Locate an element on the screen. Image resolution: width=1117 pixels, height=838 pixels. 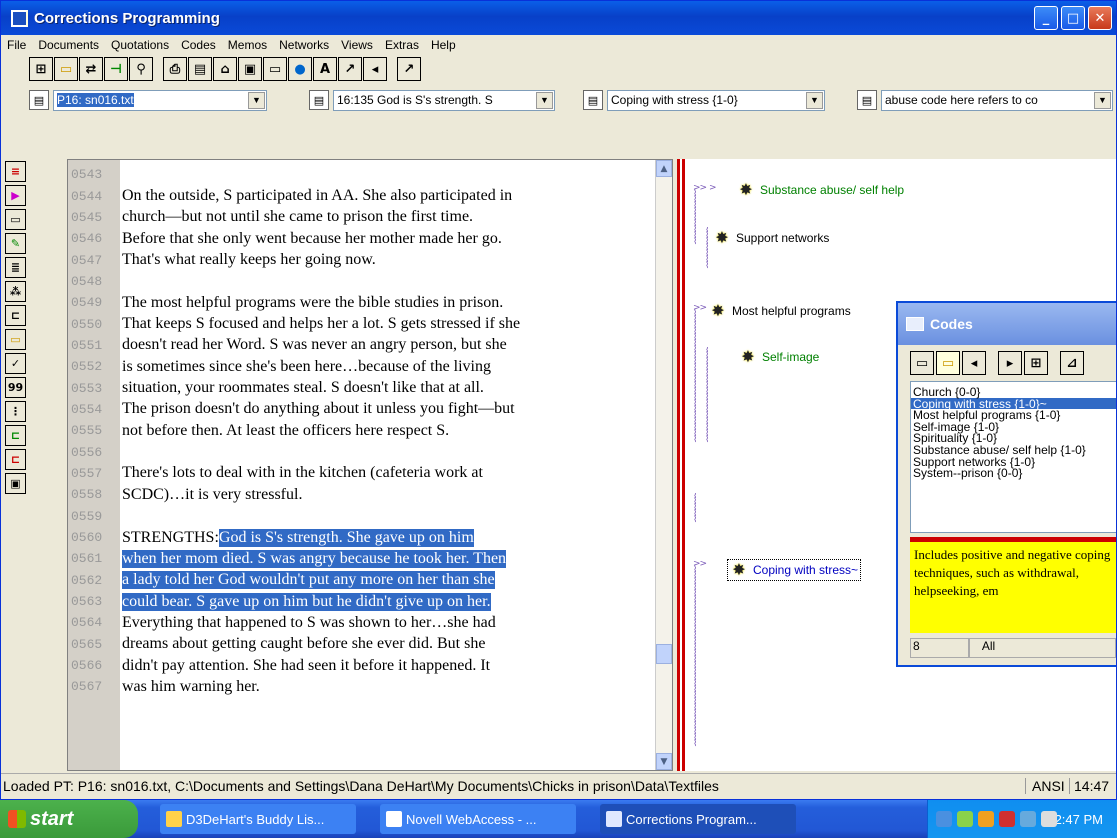
scroll-thumb is located at coordinates (664, 654).